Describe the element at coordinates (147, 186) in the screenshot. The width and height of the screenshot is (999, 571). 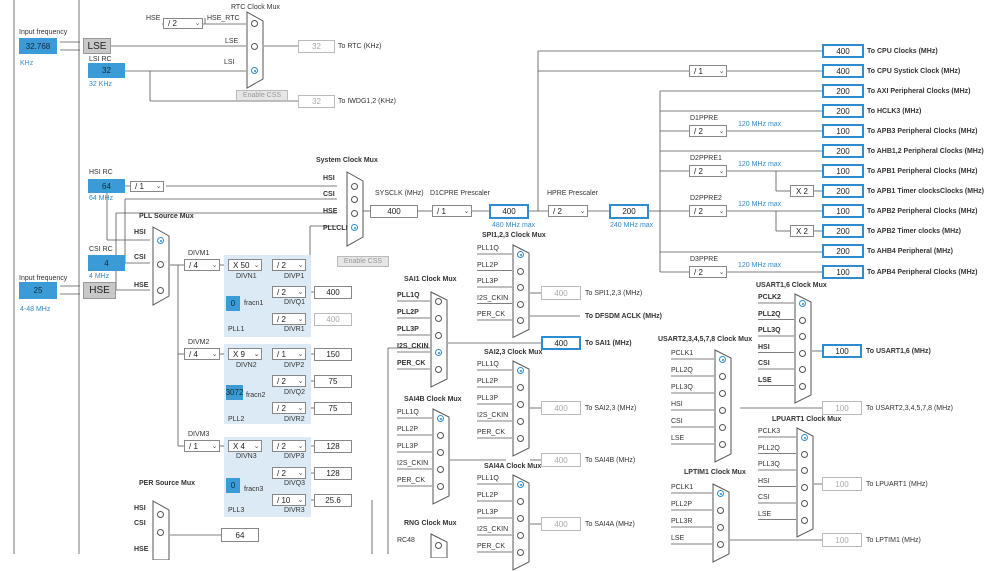
I see `hsi-divider: / 1 ⌄` at that location.